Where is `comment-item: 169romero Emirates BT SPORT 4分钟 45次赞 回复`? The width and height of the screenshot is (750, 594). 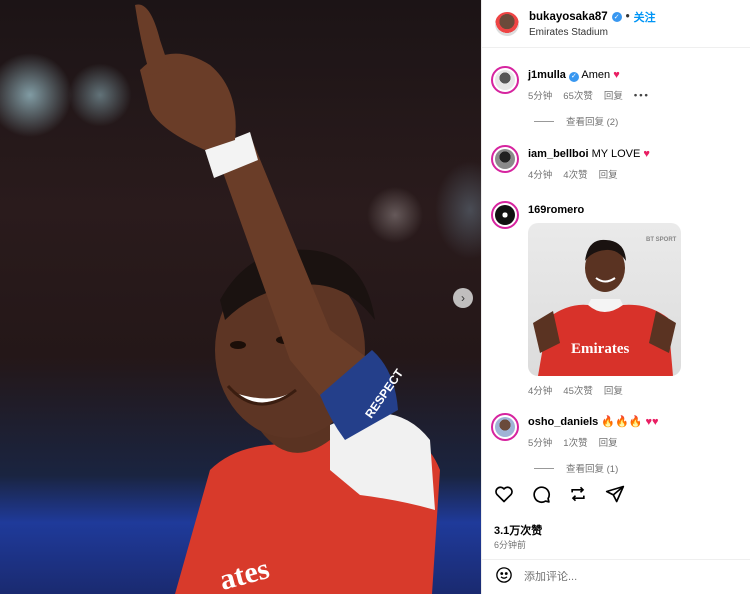 comment-item: 169romero Emirates BT SPORT 4分钟 45次赞 回复 is located at coordinates (616, 299).